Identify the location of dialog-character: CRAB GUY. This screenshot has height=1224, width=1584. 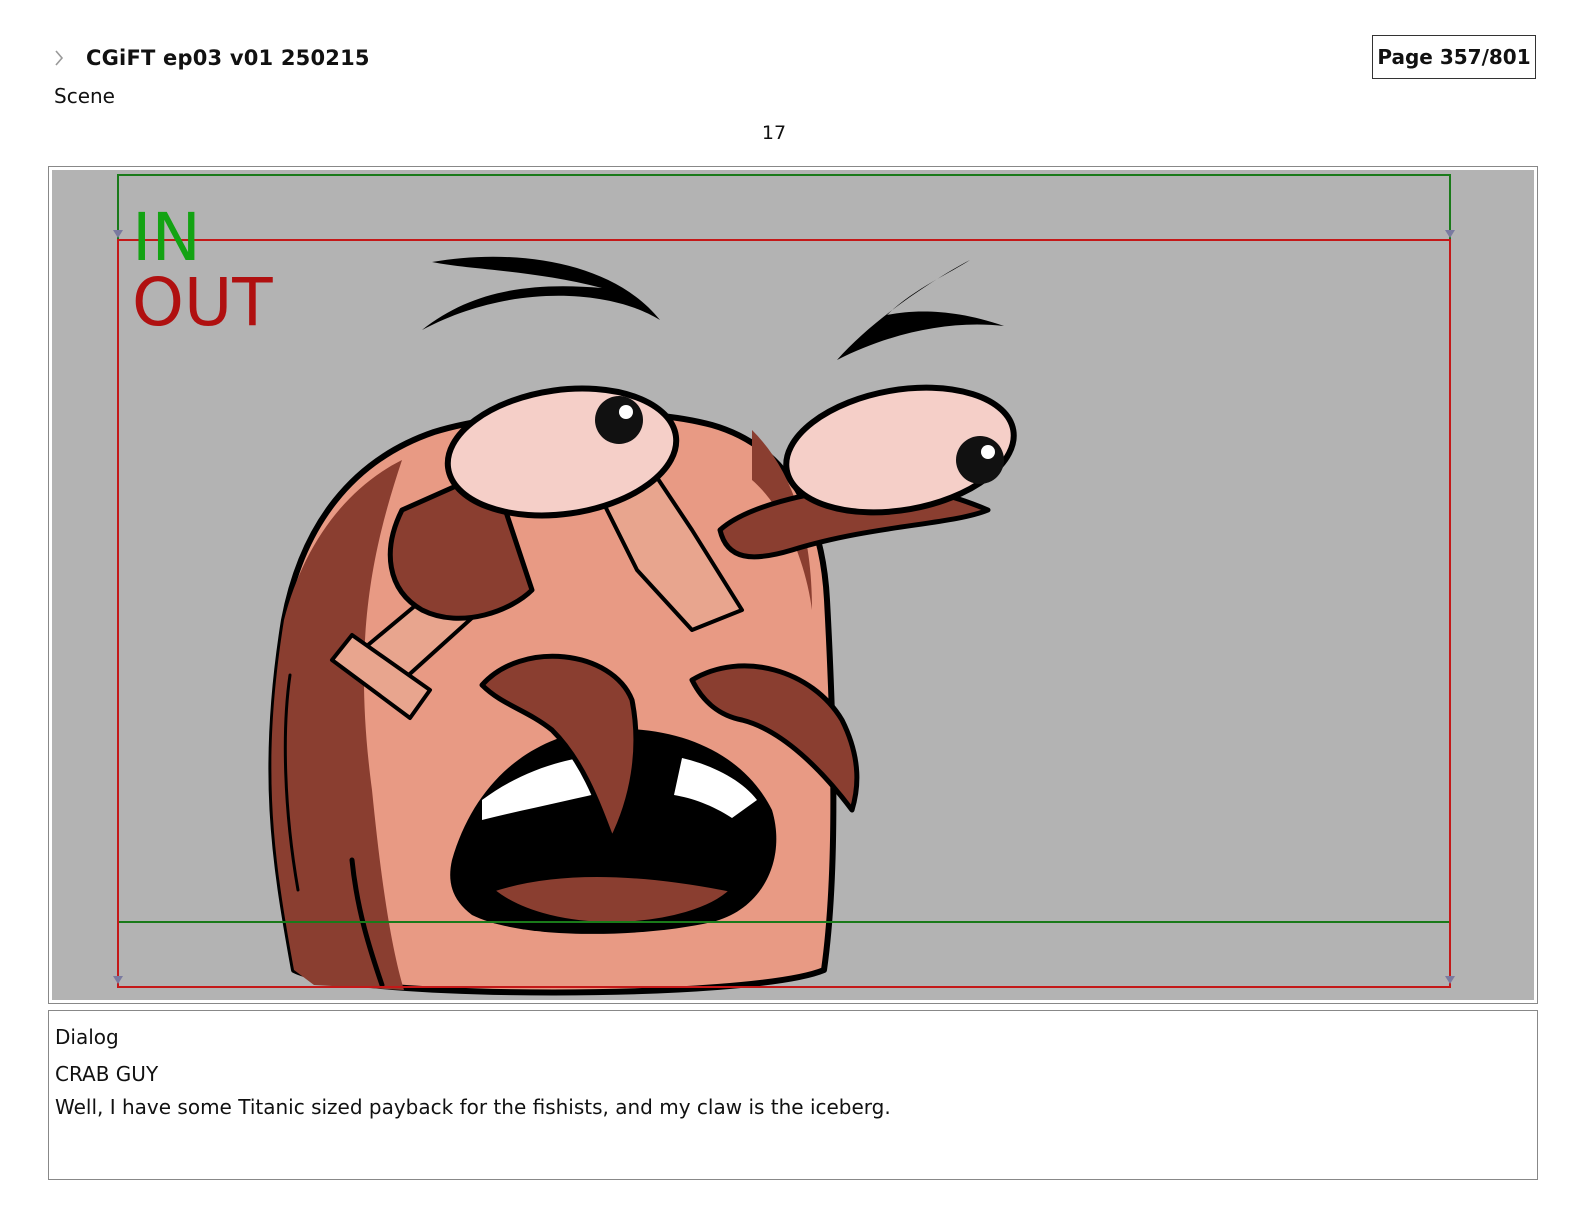
(107, 1074).